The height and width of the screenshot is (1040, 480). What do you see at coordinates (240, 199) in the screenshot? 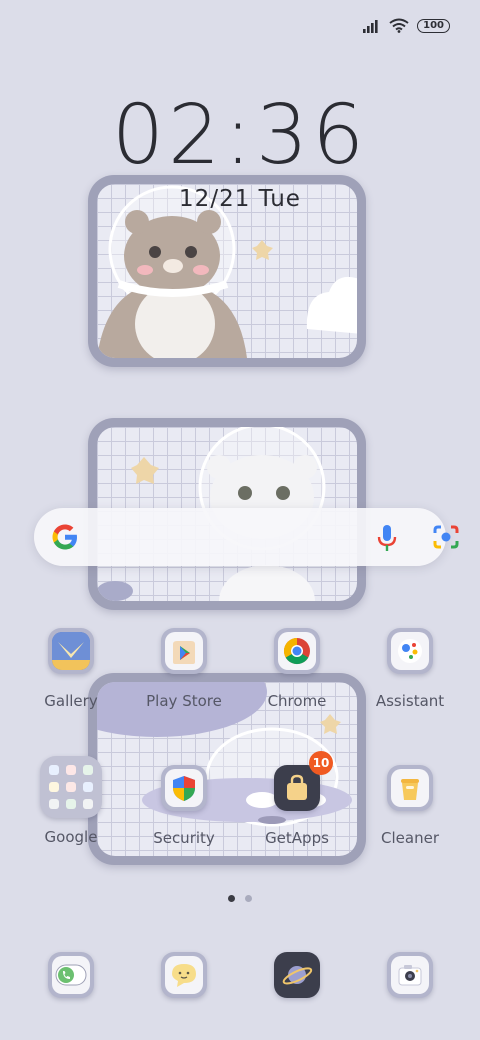
I see `clock-date: 12/21 Tue` at bounding box center [240, 199].